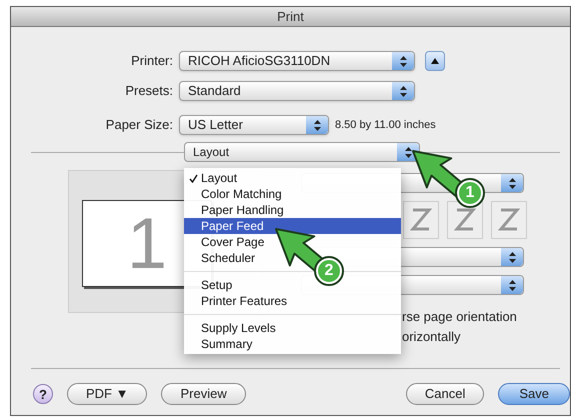 The width and height of the screenshot is (571, 420). Describe the element at coordinates (432, 337) in the screenshot. I see `option-label: orizontally` at that location.